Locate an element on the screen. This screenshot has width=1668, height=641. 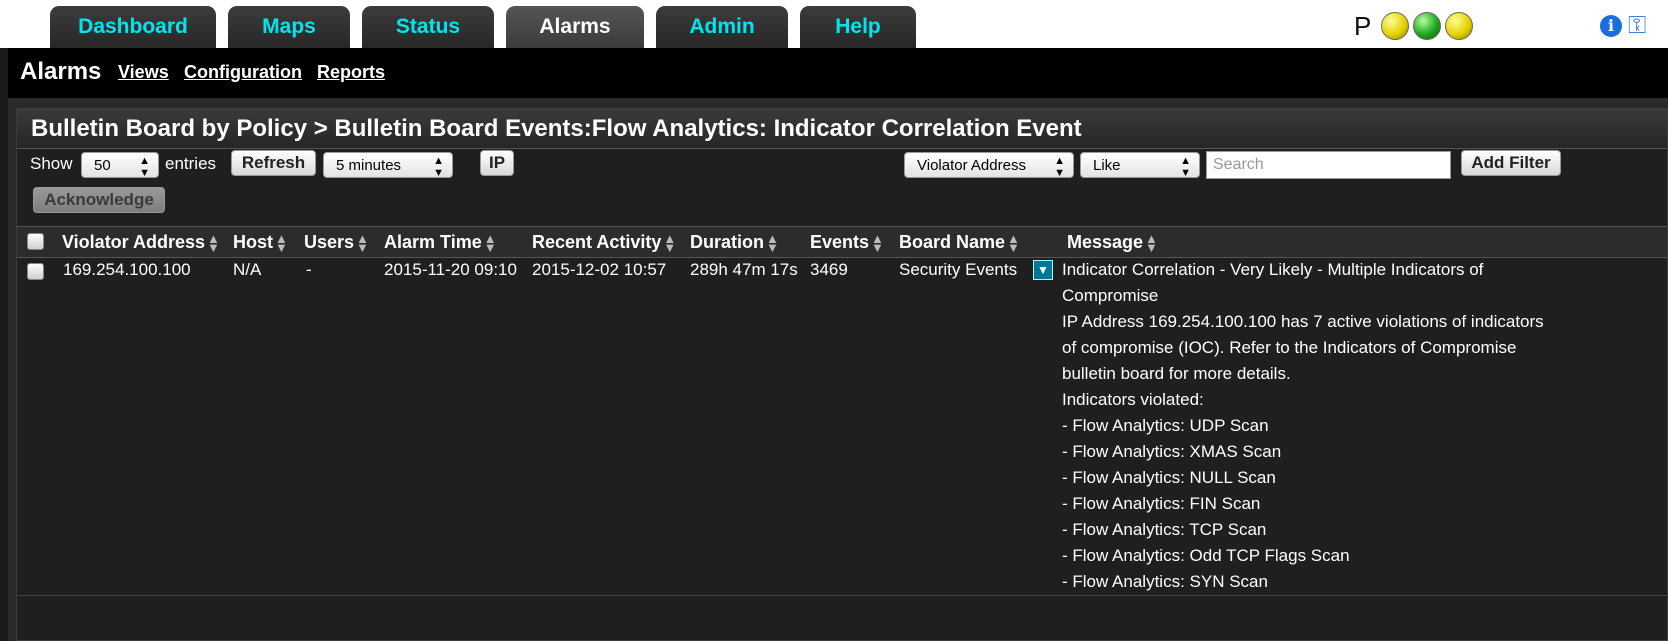
key-icon: ⚿ is located at coordinates (1637, 26).